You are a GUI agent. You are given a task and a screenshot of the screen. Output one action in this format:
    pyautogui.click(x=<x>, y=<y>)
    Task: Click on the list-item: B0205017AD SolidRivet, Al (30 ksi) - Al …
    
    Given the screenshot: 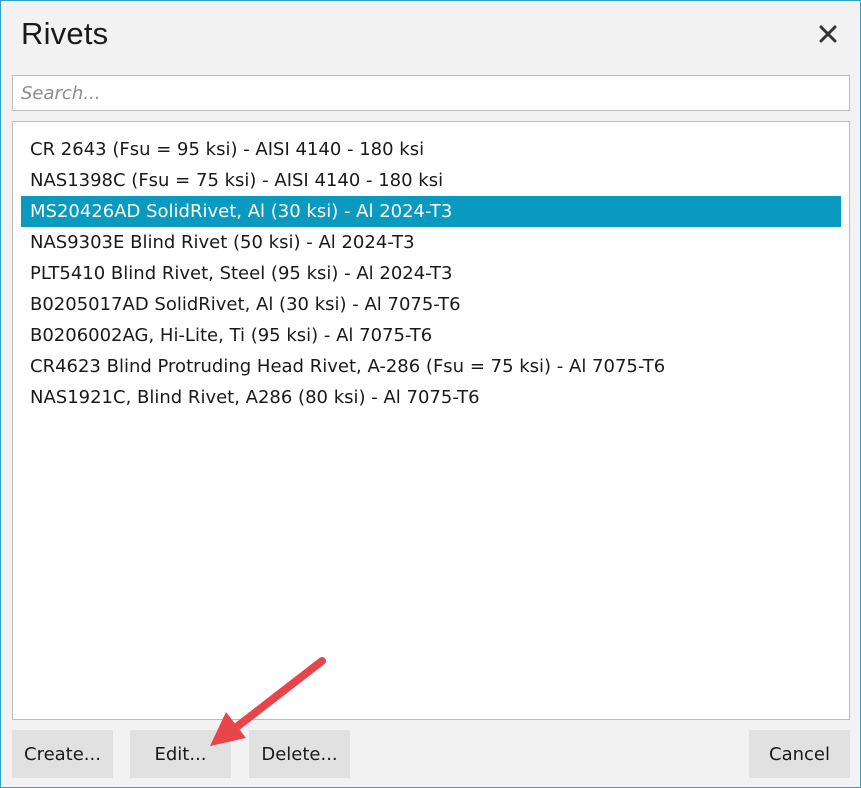 What is the action you would take?
    pyautogui.click(x=431, y=304)
    